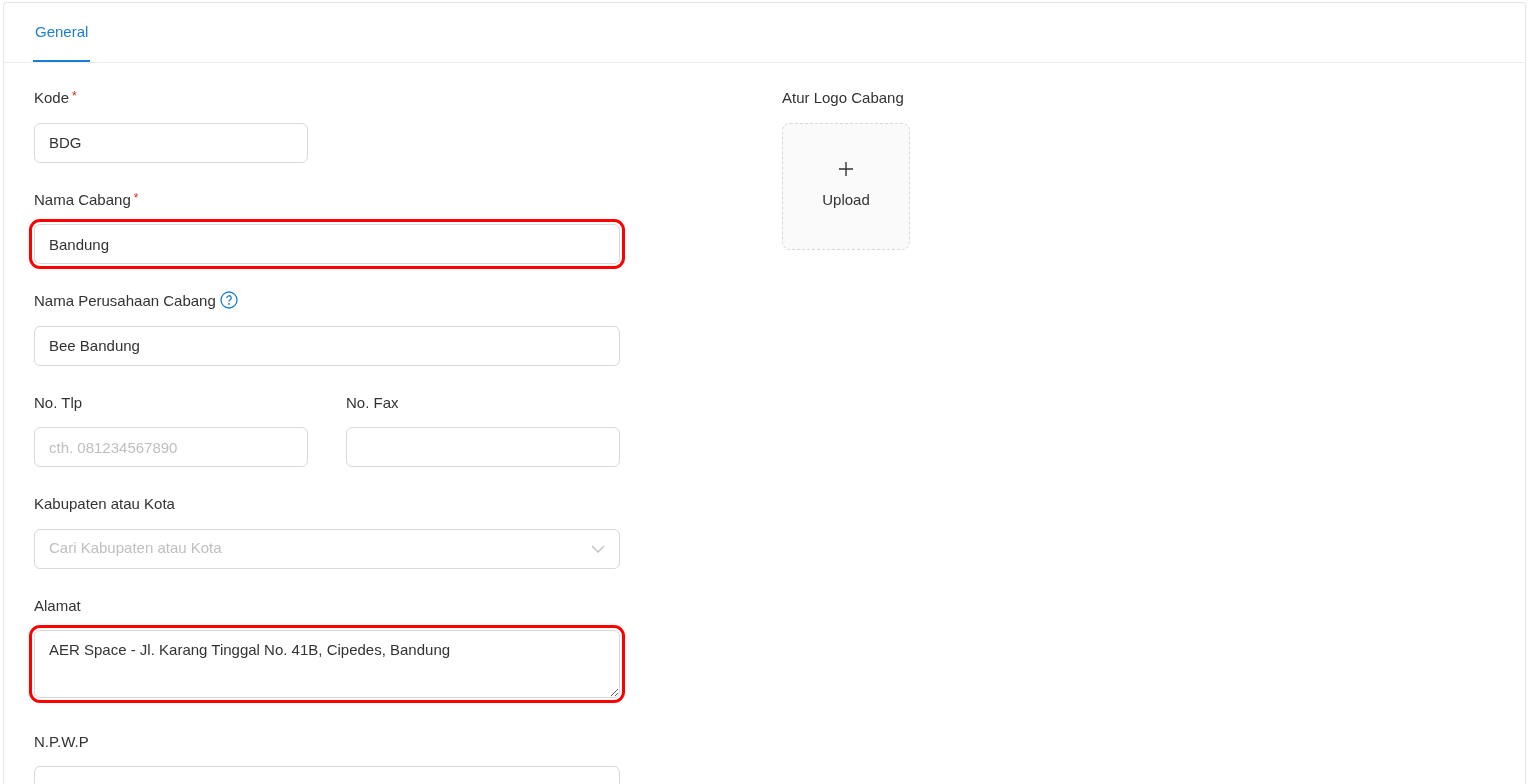 Image resolution: width=1529 pixels, height=784 pixels. I want to click on field-label: Nama Perusahaan Cabang, so click(125, 301).